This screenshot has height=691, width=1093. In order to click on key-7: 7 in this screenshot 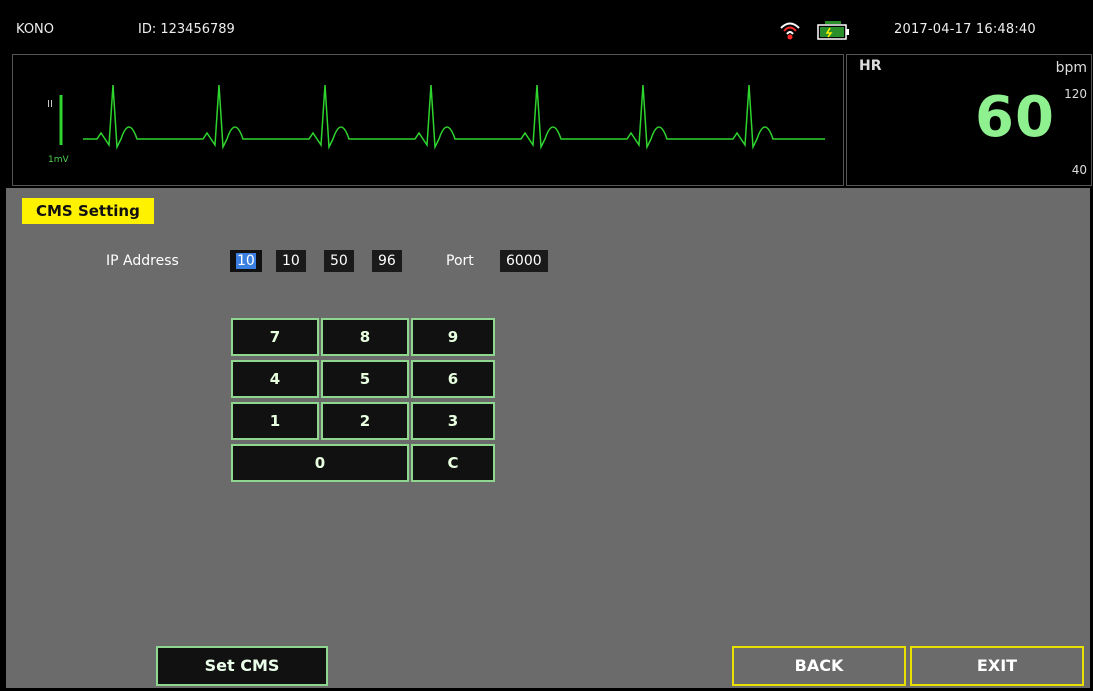, I will do `click(275, 337)`.